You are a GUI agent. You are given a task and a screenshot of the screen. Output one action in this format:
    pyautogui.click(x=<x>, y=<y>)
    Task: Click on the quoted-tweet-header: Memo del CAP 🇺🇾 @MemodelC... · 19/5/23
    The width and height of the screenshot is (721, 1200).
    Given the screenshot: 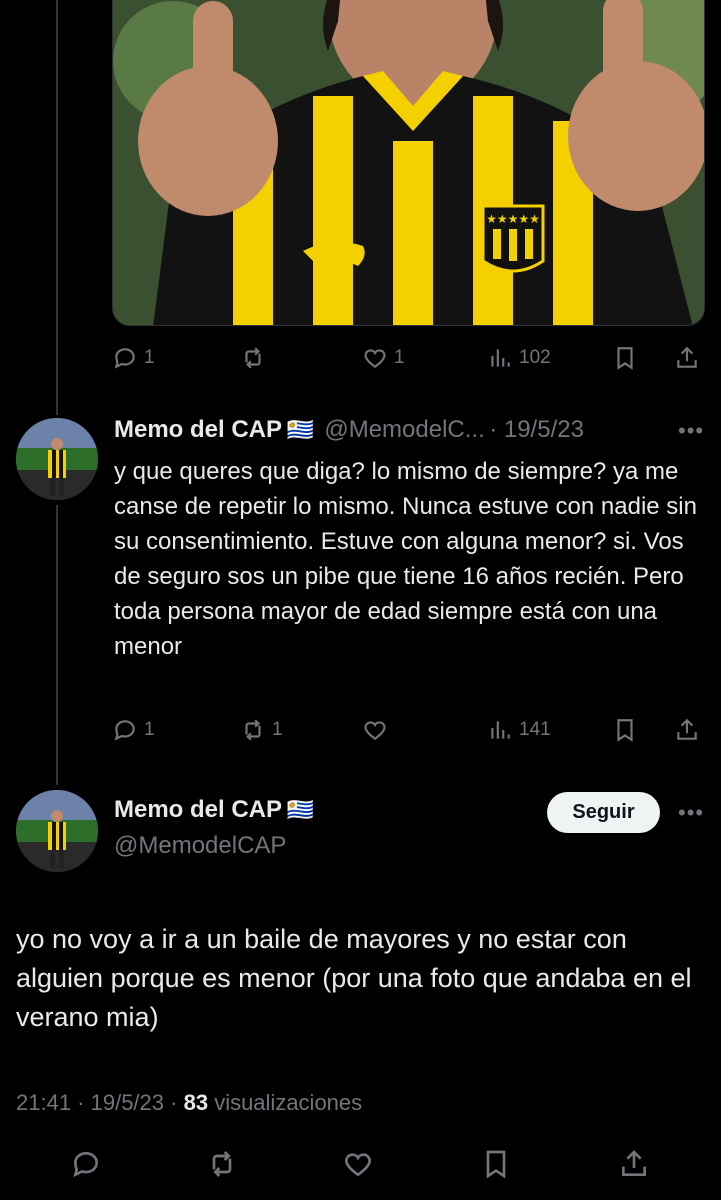 What is the action you would take?
    pyautogui.click(x=349, y=430)
    